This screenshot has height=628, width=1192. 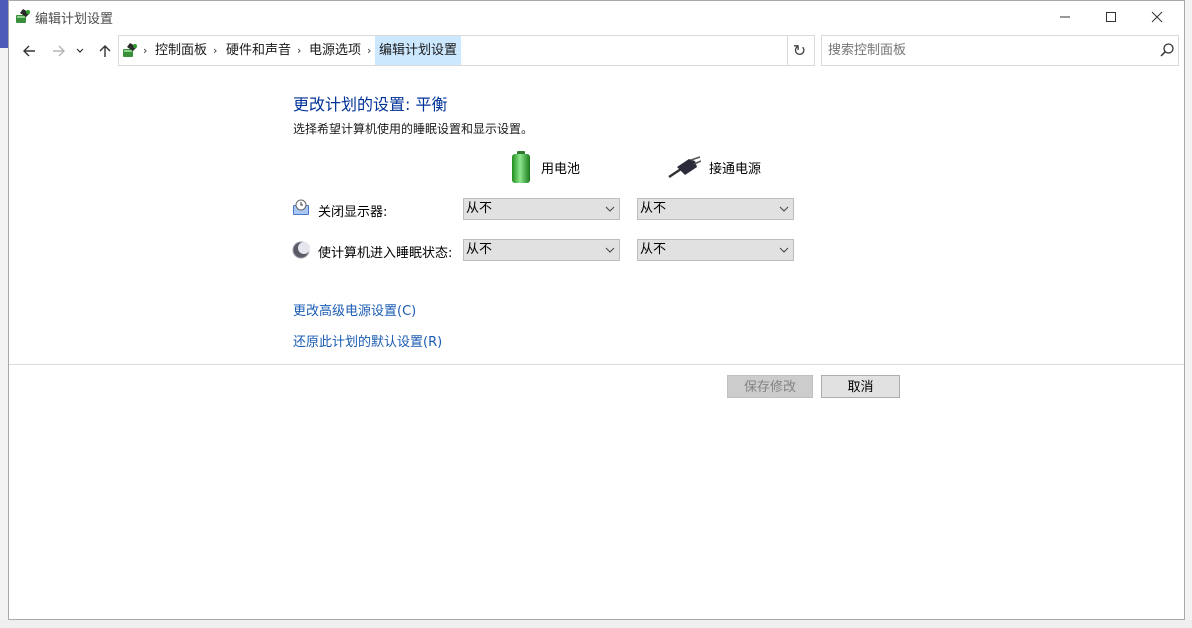 I want to click on column-header-battery: 用电池, so click(x=544, y=167).